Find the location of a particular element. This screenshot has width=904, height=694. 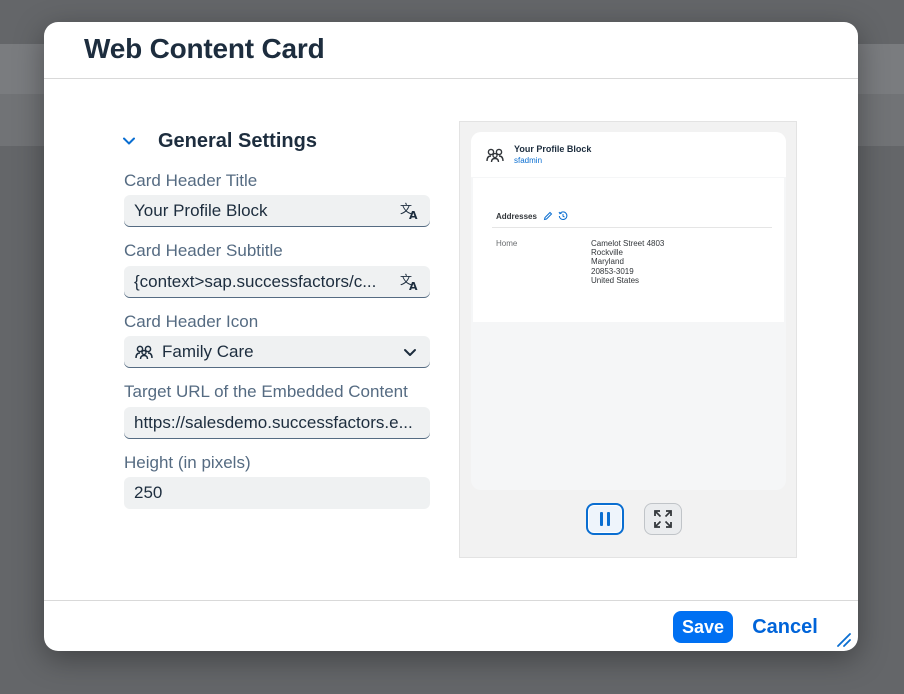

fullscreen-icon is located at coordinates (663, 519).